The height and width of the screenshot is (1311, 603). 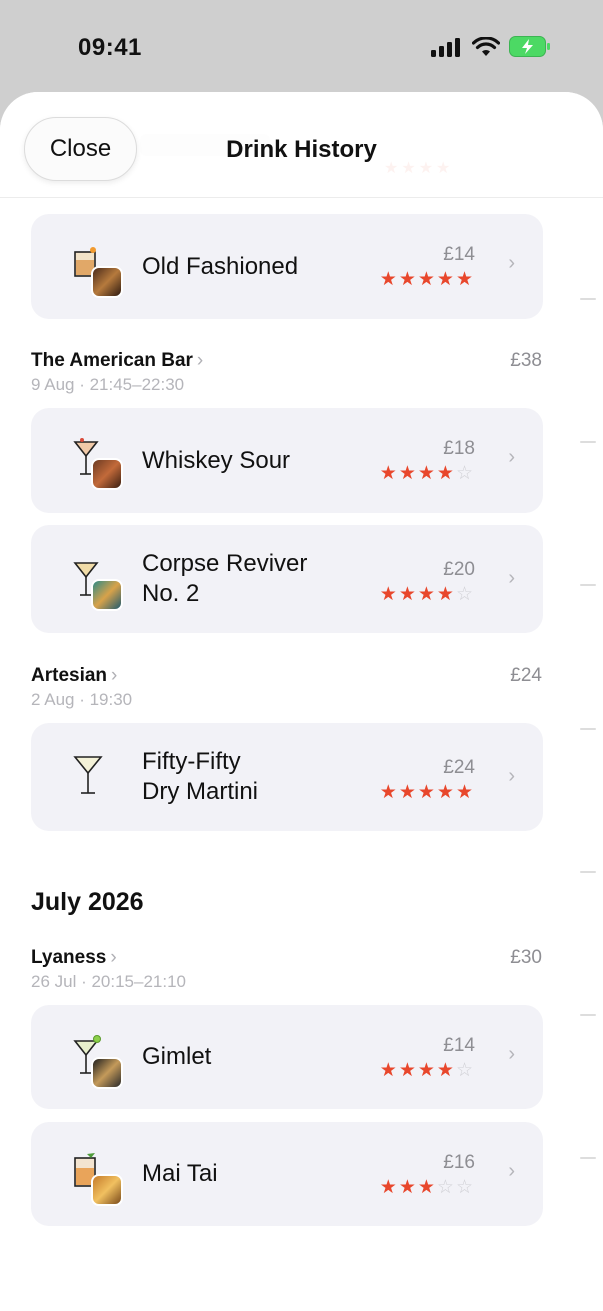 What do you see at coordinates (459, 569) in the screenshot?
I see `drink-price: £20` at bounding box center [459, 569].